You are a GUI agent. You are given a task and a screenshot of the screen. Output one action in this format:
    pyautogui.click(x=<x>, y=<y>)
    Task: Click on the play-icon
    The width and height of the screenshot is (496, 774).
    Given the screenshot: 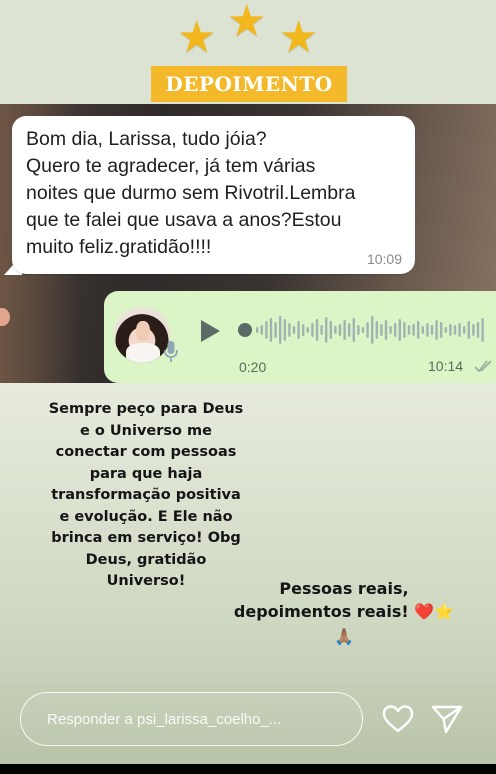 What is the action you would take?
    pyautogui.click(x=210, y=331)
    